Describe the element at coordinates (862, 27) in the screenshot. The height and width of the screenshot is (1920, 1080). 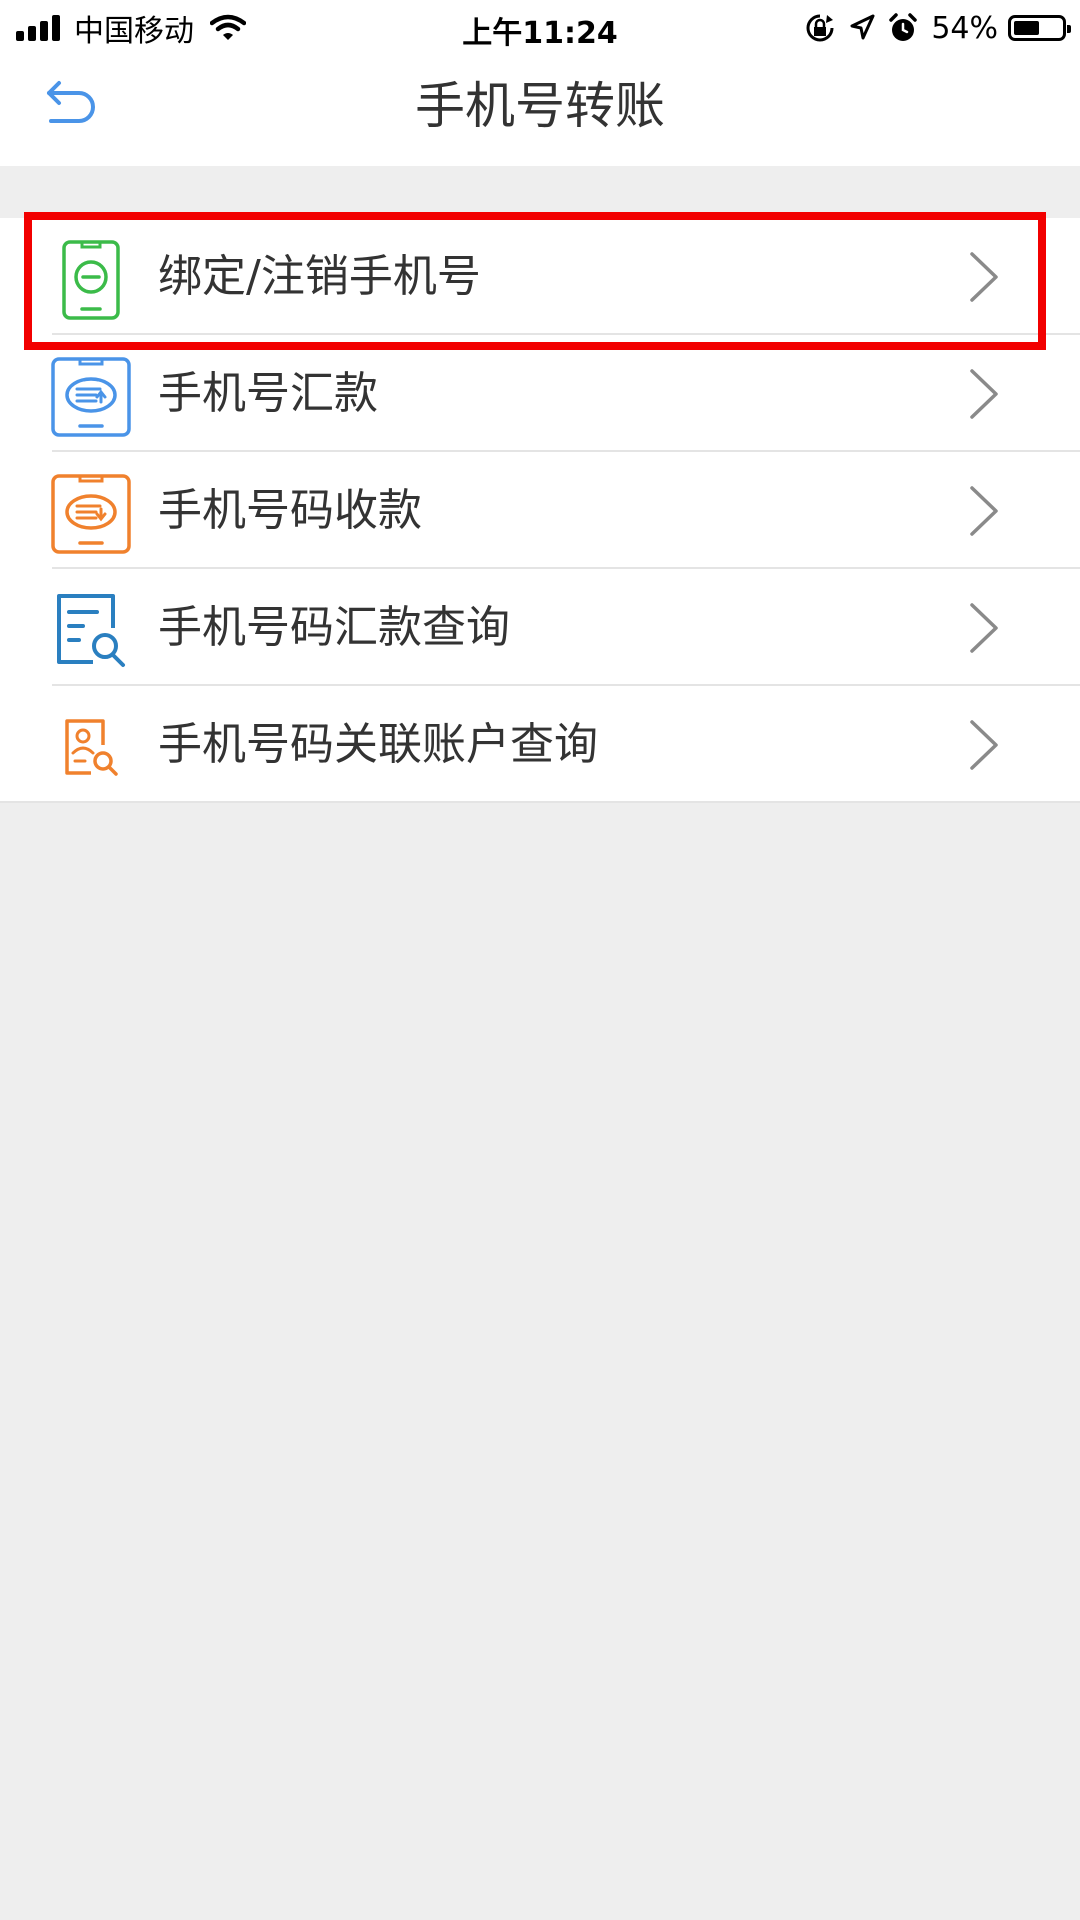
I see `location-icon` at that location.